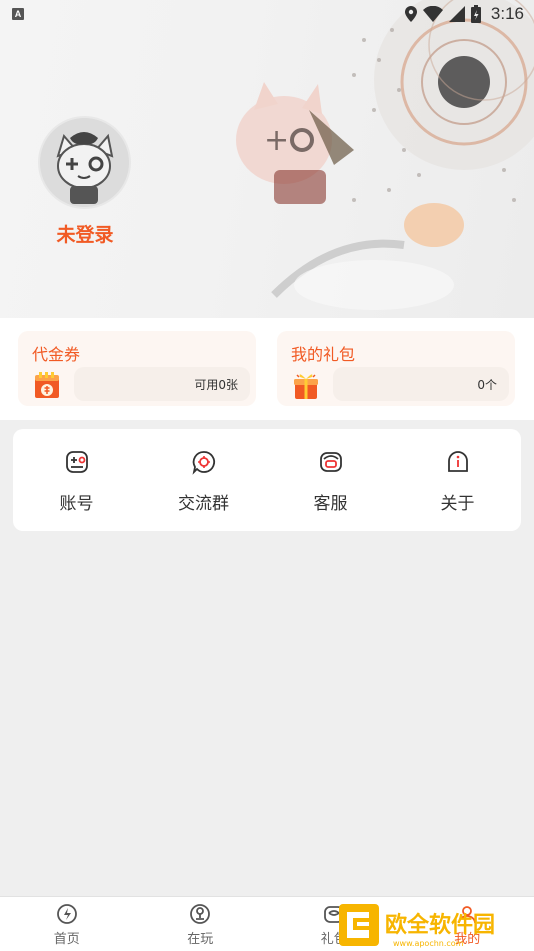  Describe the element at coordinates (458, 501) in the screenshot. I see `menu-label-about: 关于` at that location.